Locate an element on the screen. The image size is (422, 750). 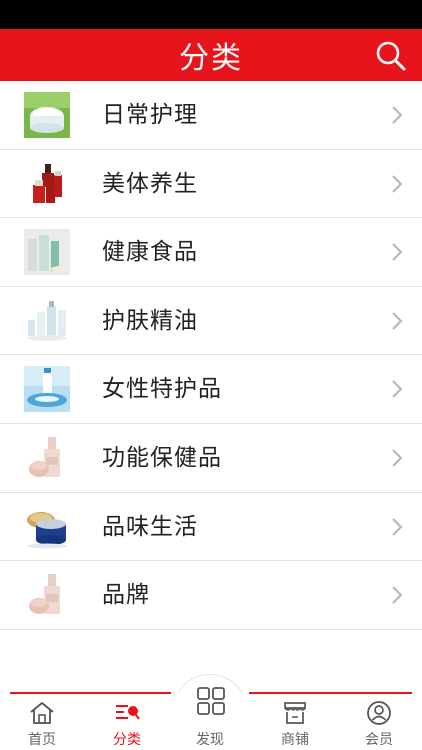
tubes-thumbnail is located at coordinates (47, 252).